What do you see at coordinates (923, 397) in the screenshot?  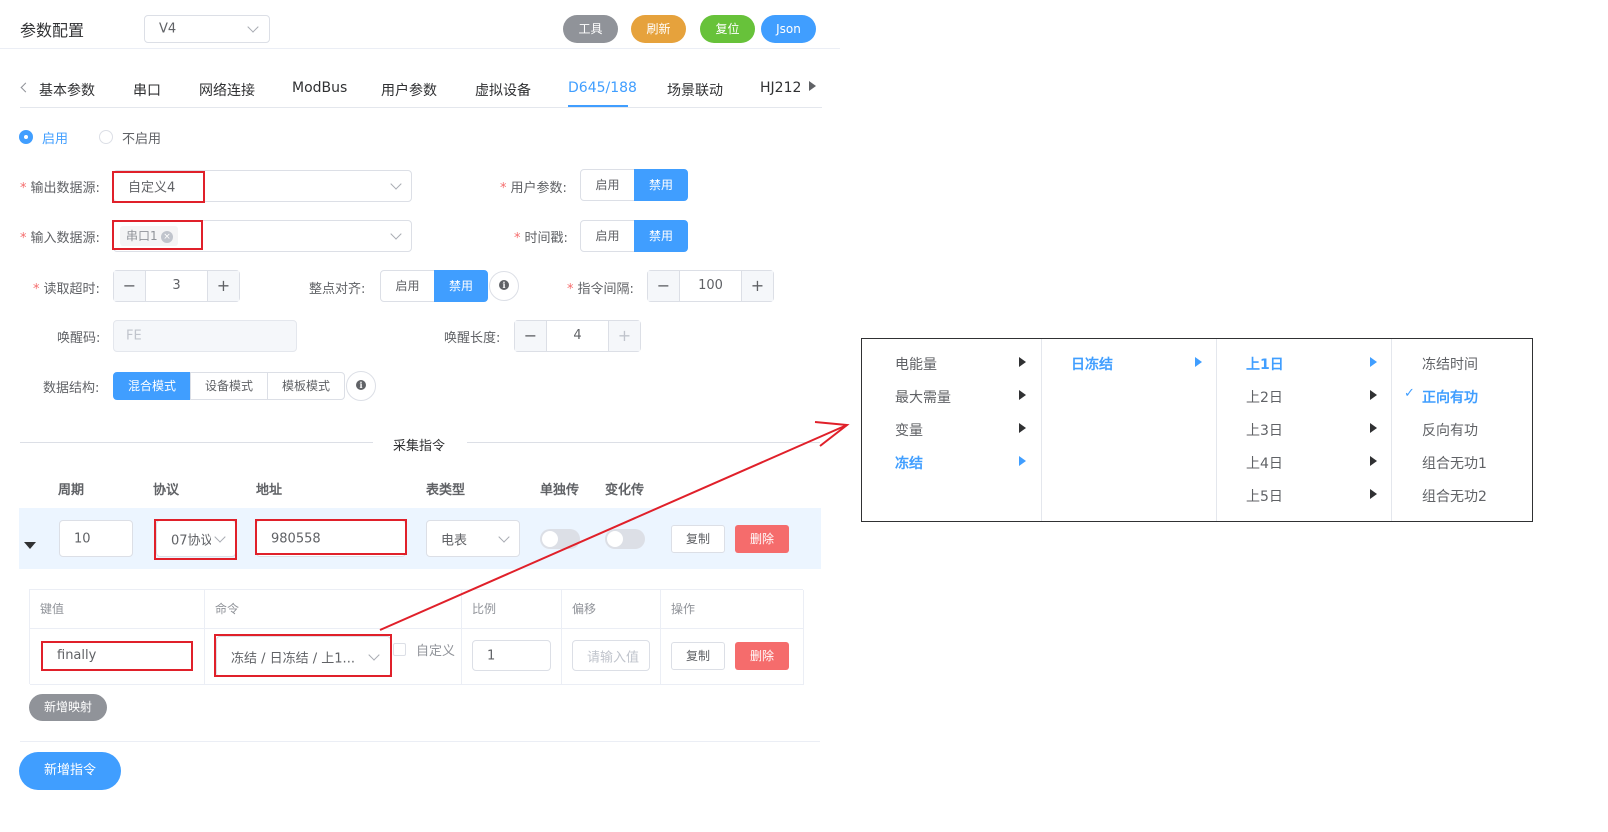 I see `menu-item-max-demand: 最大需量` at bounding box center [923, 397].